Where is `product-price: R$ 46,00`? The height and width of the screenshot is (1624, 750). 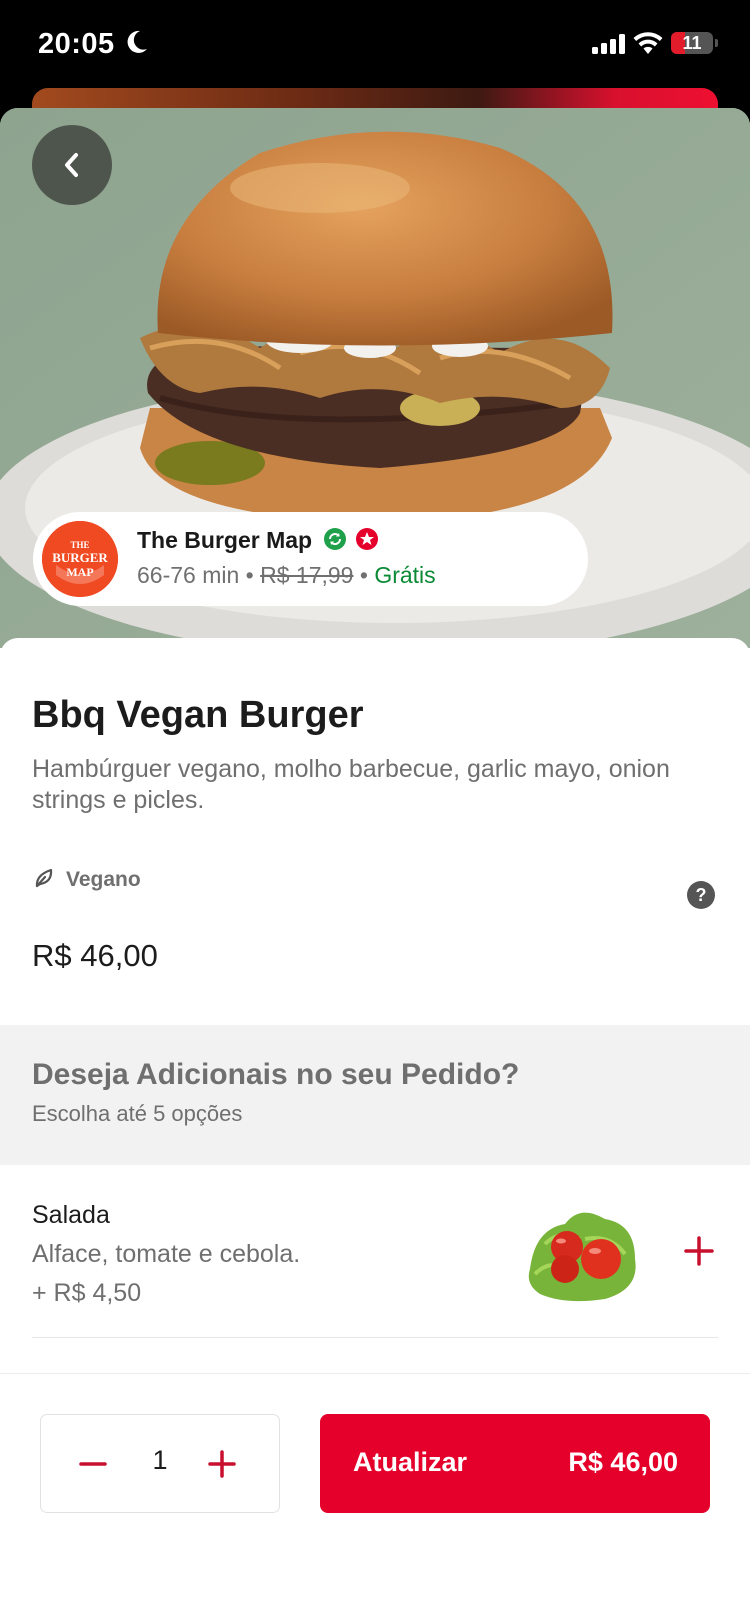 product-price: R$ 46,00 is located at coordinates (95, 955).